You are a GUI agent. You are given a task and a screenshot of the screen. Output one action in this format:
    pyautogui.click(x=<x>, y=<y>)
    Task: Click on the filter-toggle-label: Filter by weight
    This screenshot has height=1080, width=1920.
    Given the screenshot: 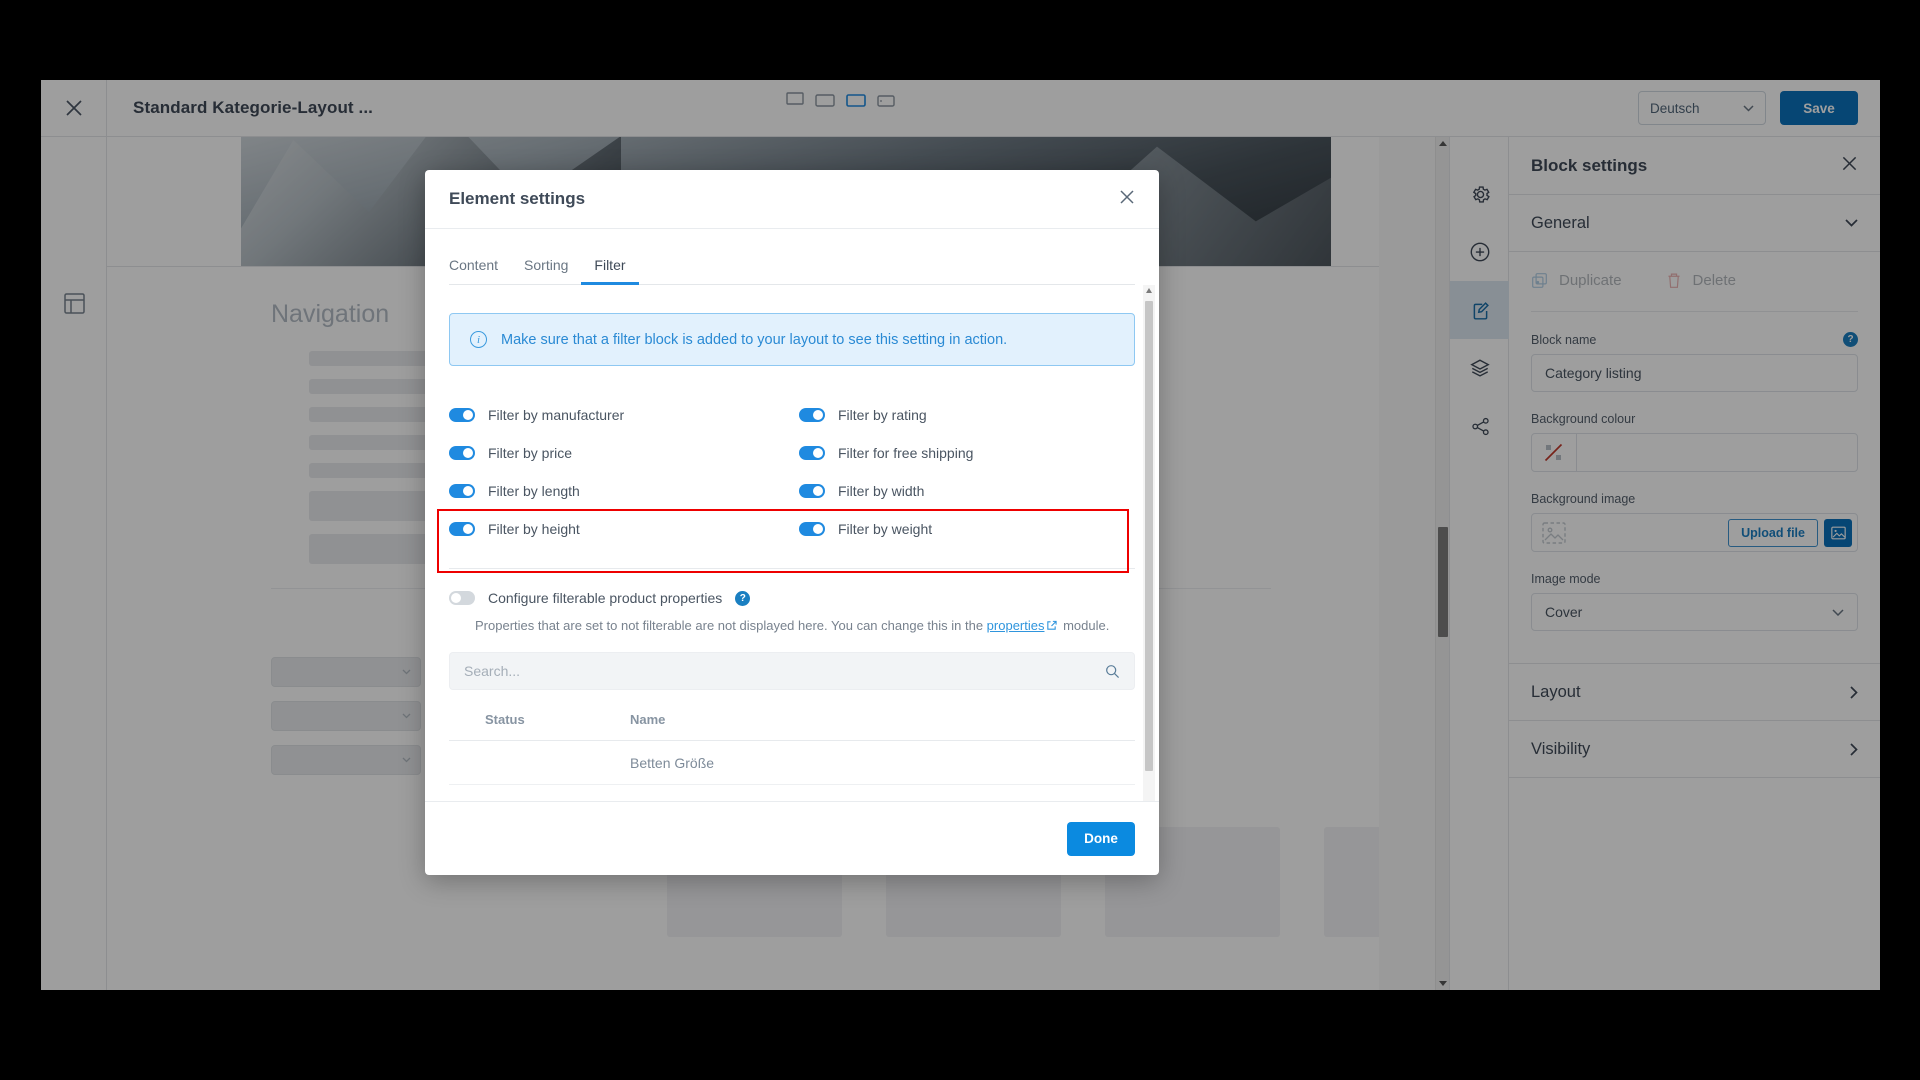 What is the action you would take?
    pyautogui.click(x=885, y=529)
    